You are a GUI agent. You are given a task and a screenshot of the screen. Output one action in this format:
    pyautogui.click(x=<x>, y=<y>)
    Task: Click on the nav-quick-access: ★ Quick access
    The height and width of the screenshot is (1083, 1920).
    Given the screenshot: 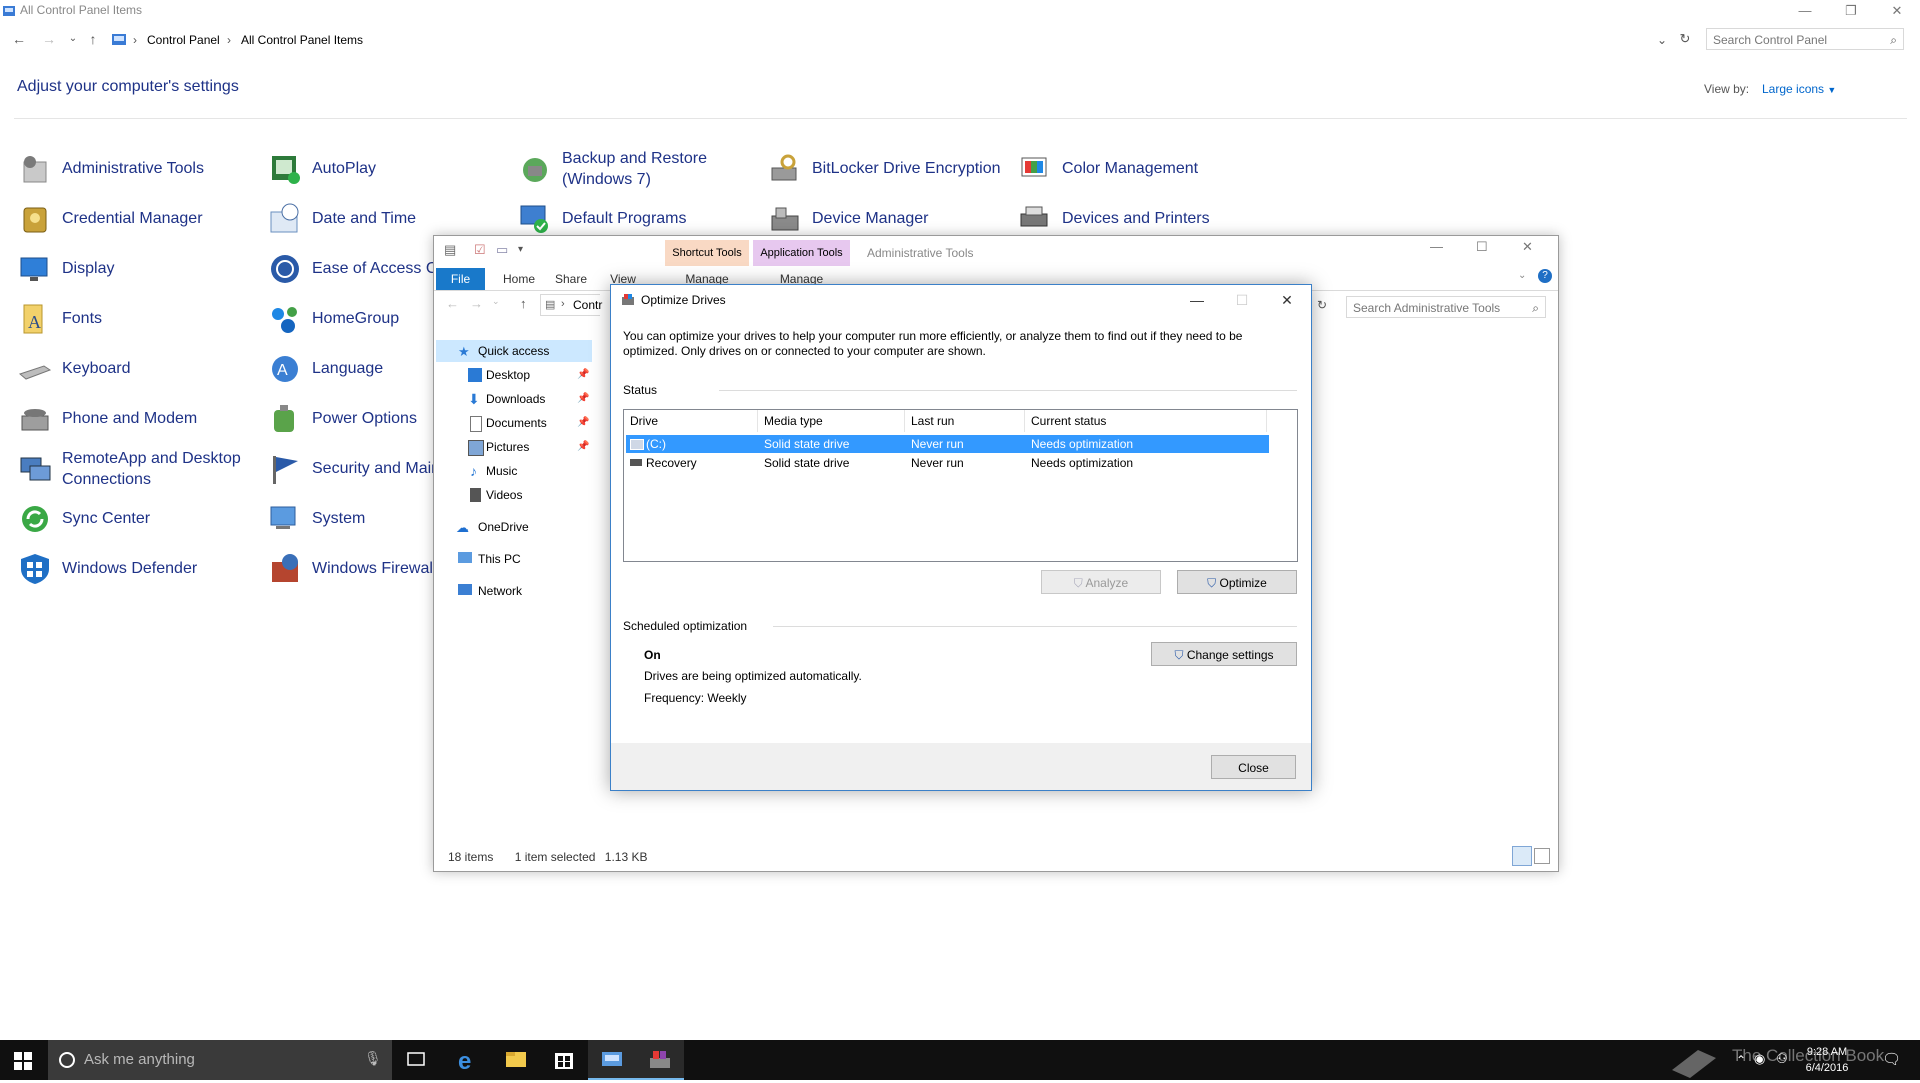 What is the action you would take?
    pyautogui.click(x=514, y=351)
    